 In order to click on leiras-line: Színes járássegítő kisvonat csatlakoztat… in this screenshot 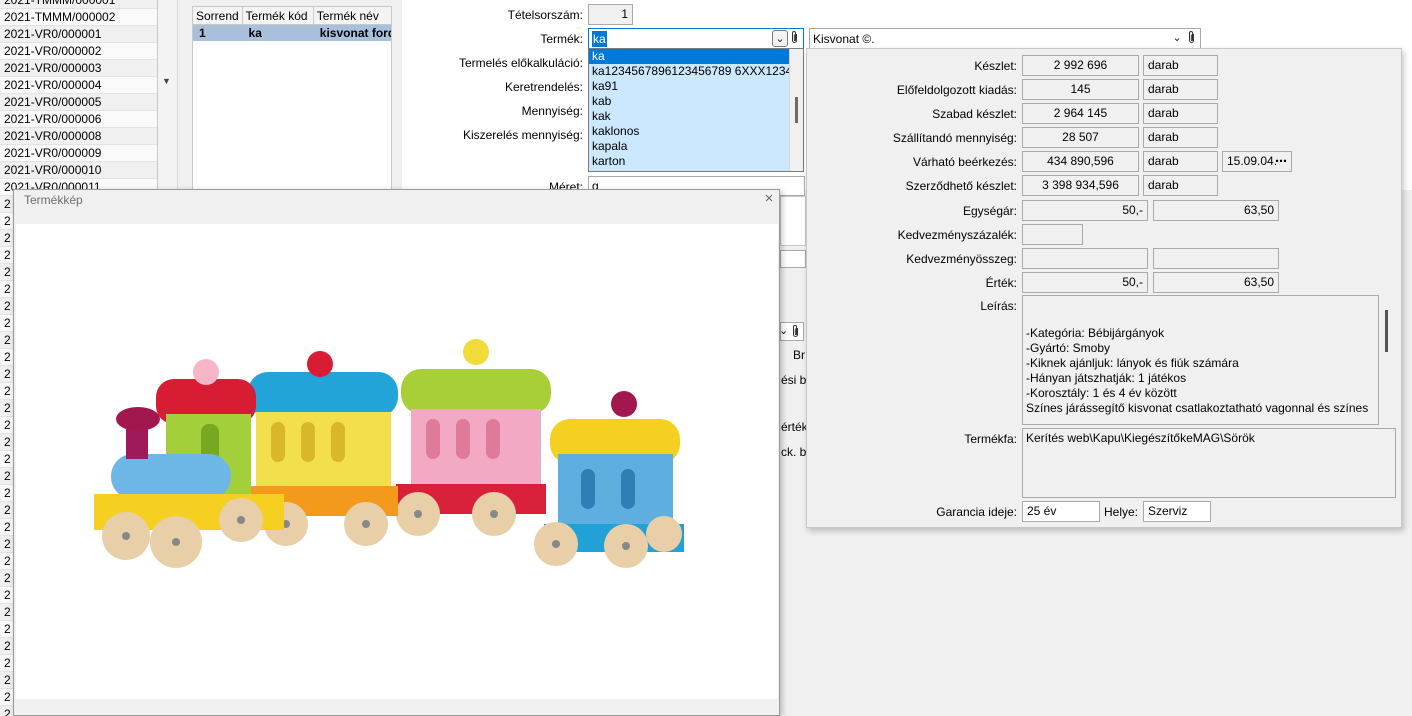, I will do `click(1197, 408)`.